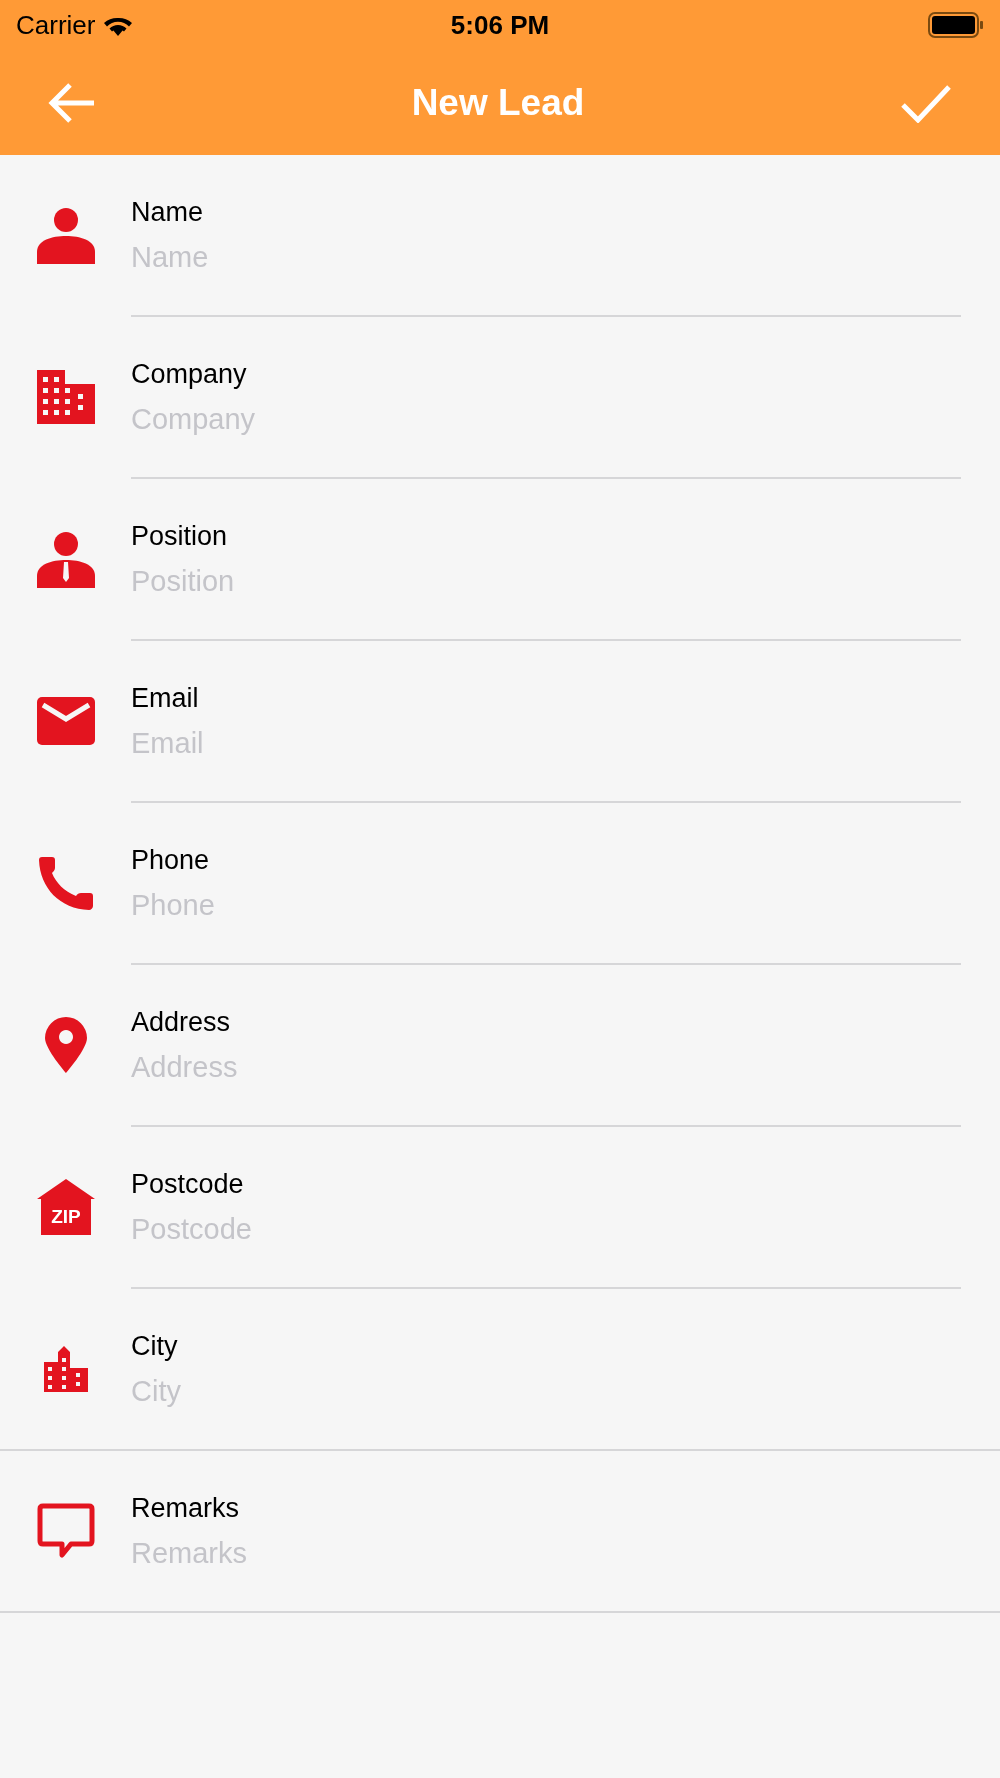 The height and width of the screenshot is (1778, 1000). I want to click on speech-bubble-icon, so click(65, 1531).